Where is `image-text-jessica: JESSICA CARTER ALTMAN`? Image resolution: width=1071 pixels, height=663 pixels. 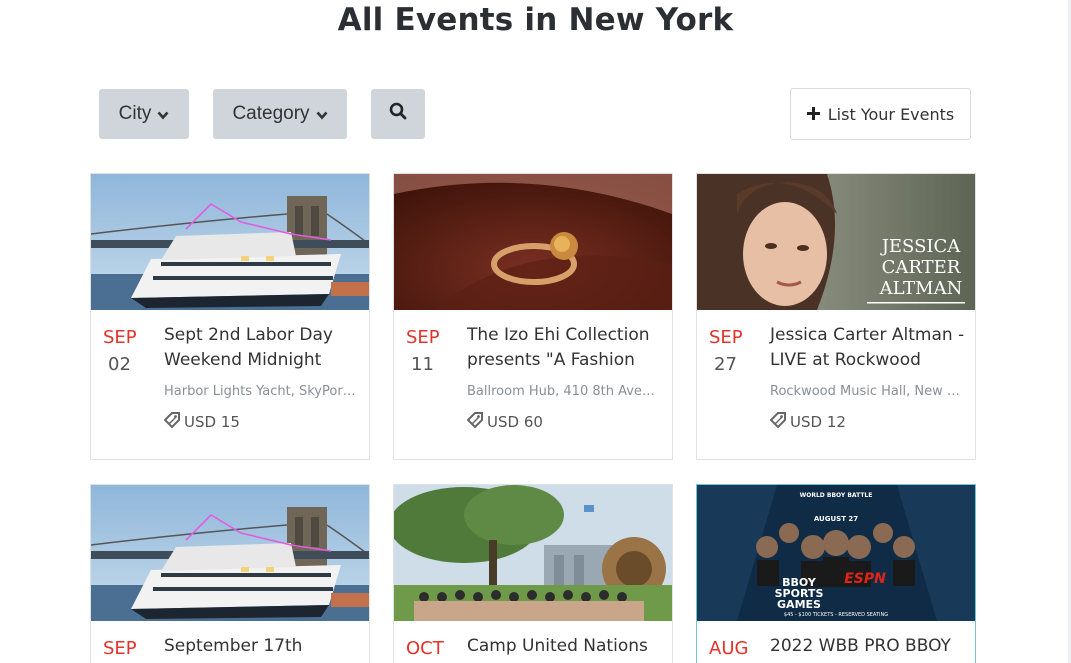 image-text-jessica: JESSICA CARTER ALTMAN is located at coordinates (921, 267).